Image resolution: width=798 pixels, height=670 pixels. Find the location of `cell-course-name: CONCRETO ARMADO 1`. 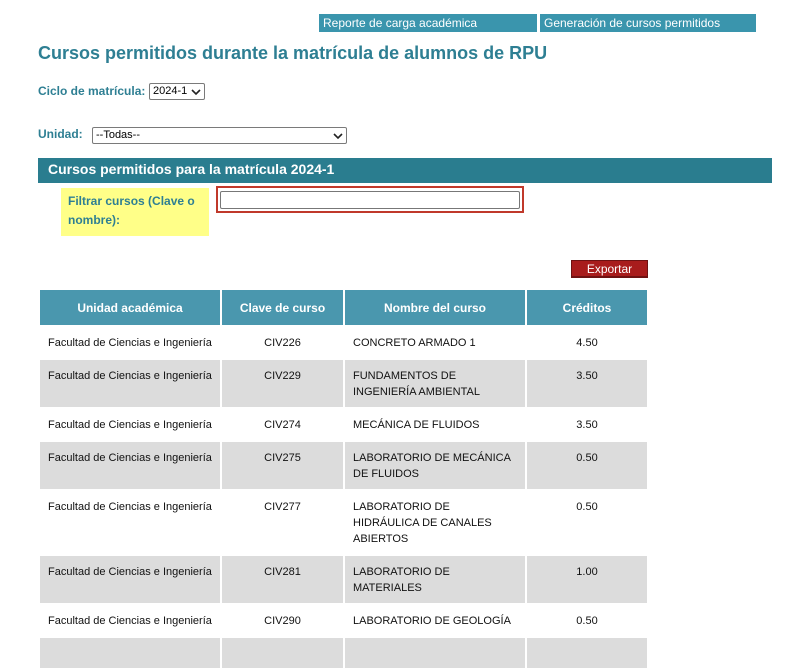

cell-course-name: CONCRETO ARMADO 1 is located at coordinates (435, 342).